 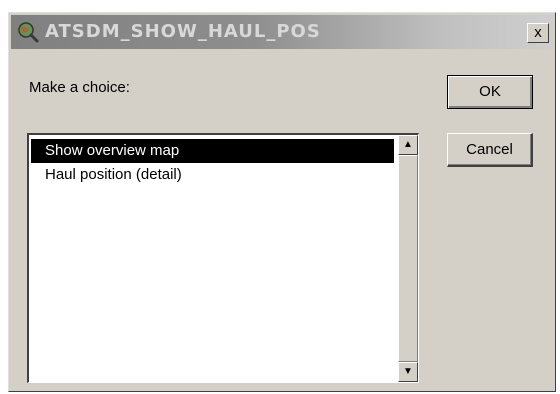 What do you see at coordinates (212, 151) in the screenshot?
I see `list-item-show-overview-map: Show overview map` at bounding box center [212, 151].